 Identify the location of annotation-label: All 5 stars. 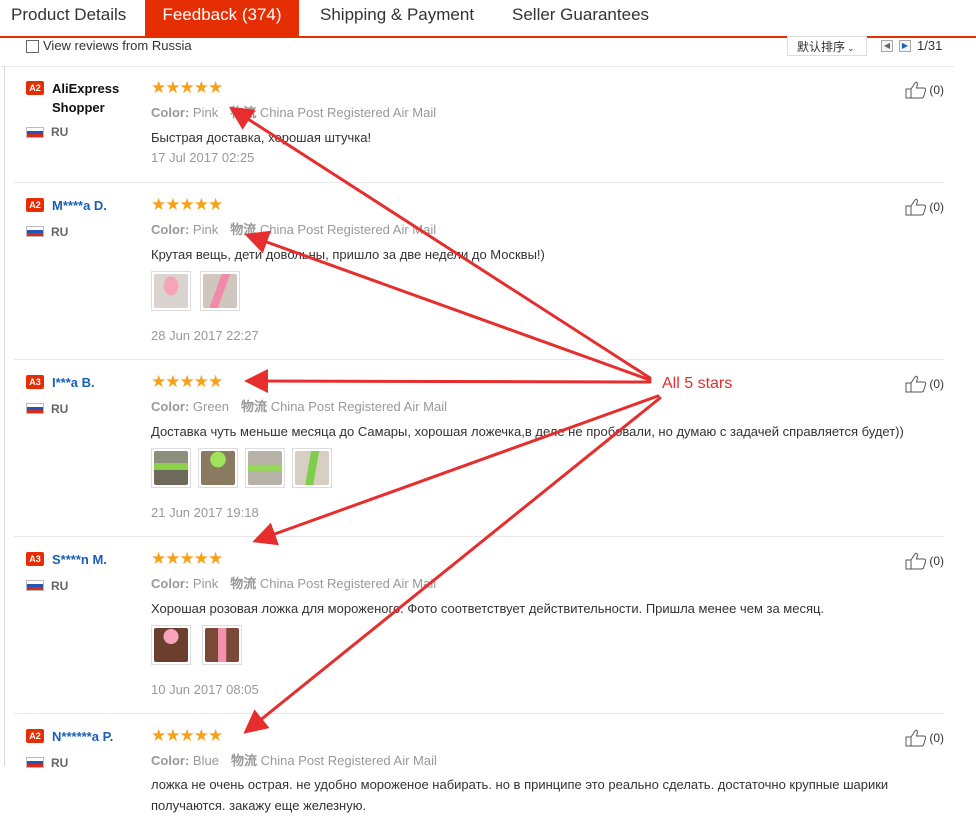
(697, 383).